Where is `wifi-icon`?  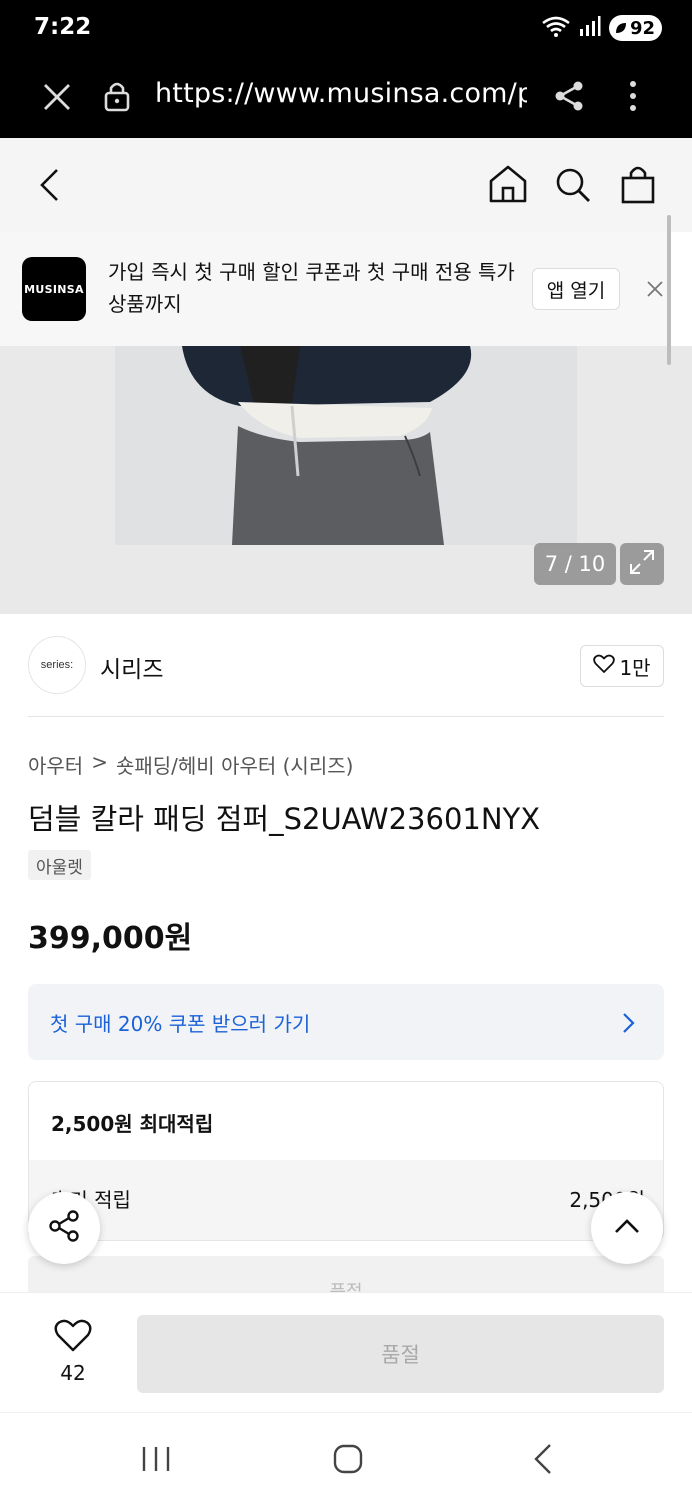 wifi-icon is located at coordinates (556, 28).